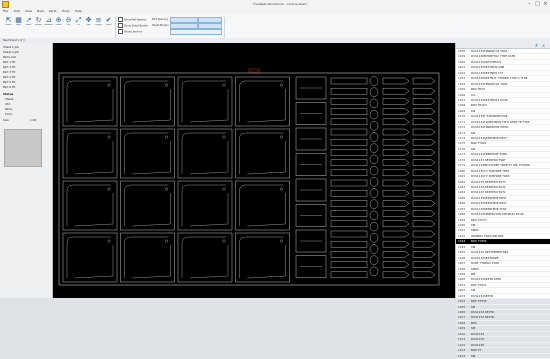 The image size is (550, 359). I want to click on sheet-marker, so click(254, 70).